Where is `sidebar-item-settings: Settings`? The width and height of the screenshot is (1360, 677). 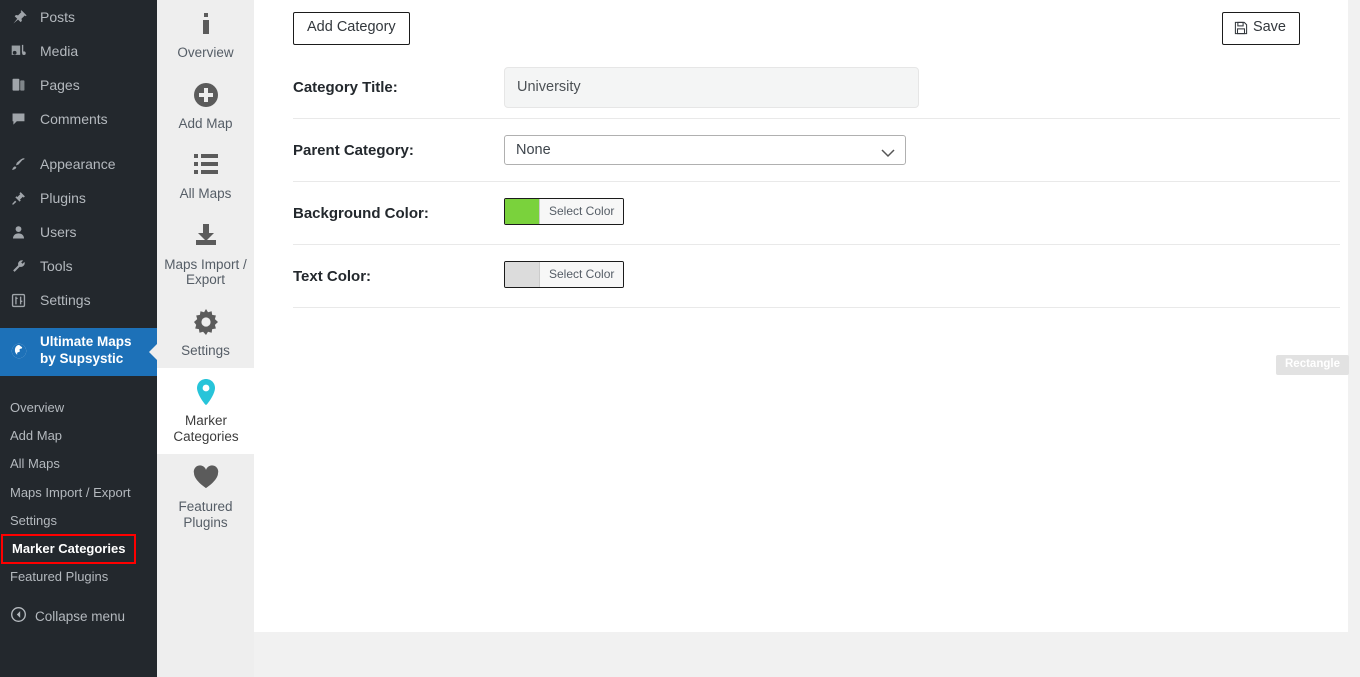 sidebar-item-settings: Settings is located at coordinates (78, 300).